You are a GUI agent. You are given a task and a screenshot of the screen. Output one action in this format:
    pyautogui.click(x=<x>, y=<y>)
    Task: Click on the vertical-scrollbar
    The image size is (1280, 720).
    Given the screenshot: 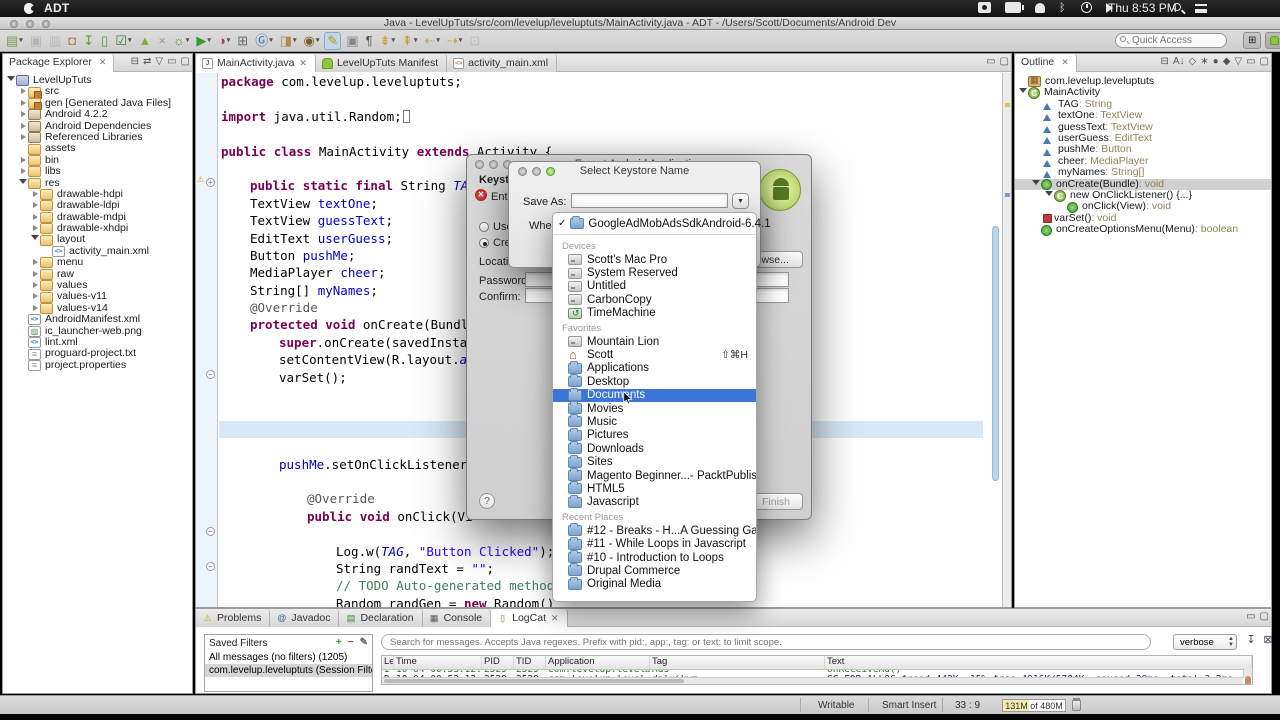 What is the action you would take?
    pyautogui.click(x=1247, y=676)
    